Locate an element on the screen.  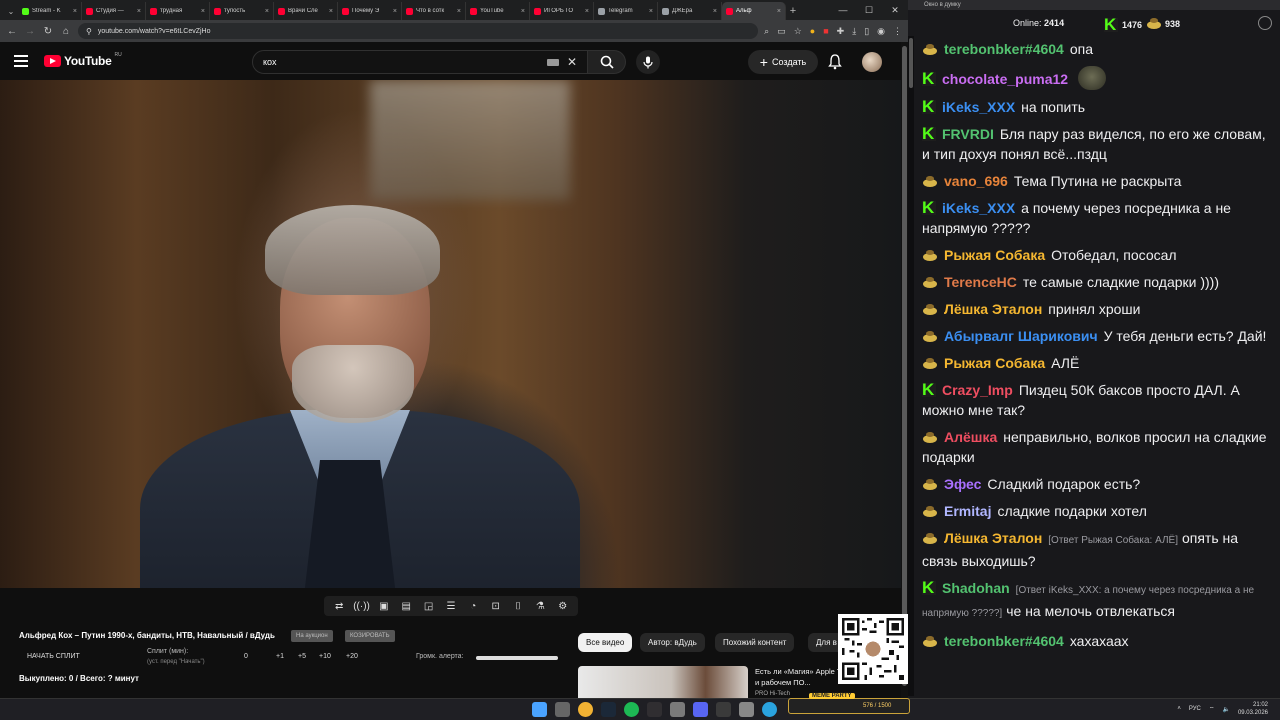
volume-icon: 🔈 is located at coordinates (1225, 709).